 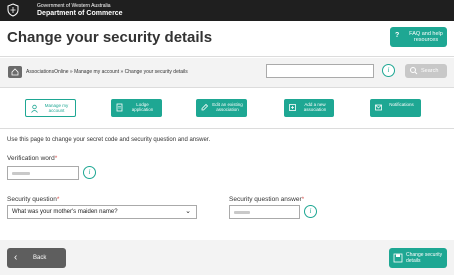 I want to click on nav-label: Lodge application, so click(x=142, y=107).